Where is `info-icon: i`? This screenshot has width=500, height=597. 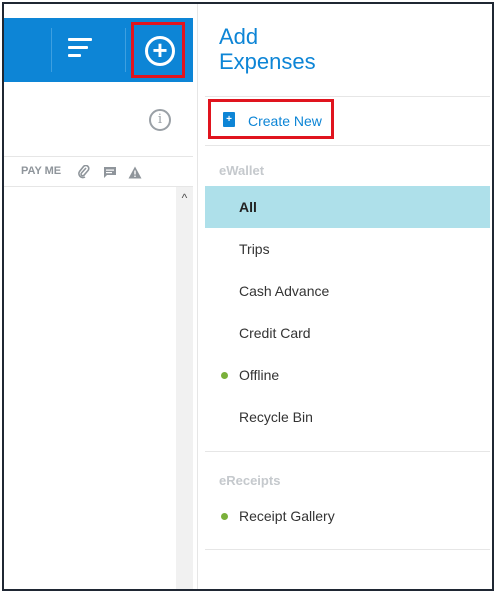
info-icon: i is located at coordinates (160, 120).